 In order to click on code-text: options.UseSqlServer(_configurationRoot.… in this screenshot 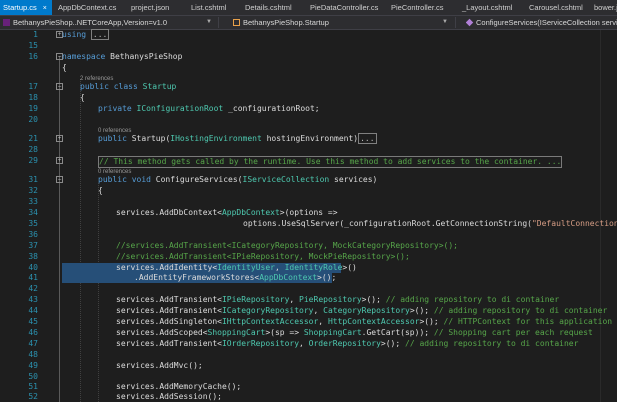, I will do `click(430, 224)`.